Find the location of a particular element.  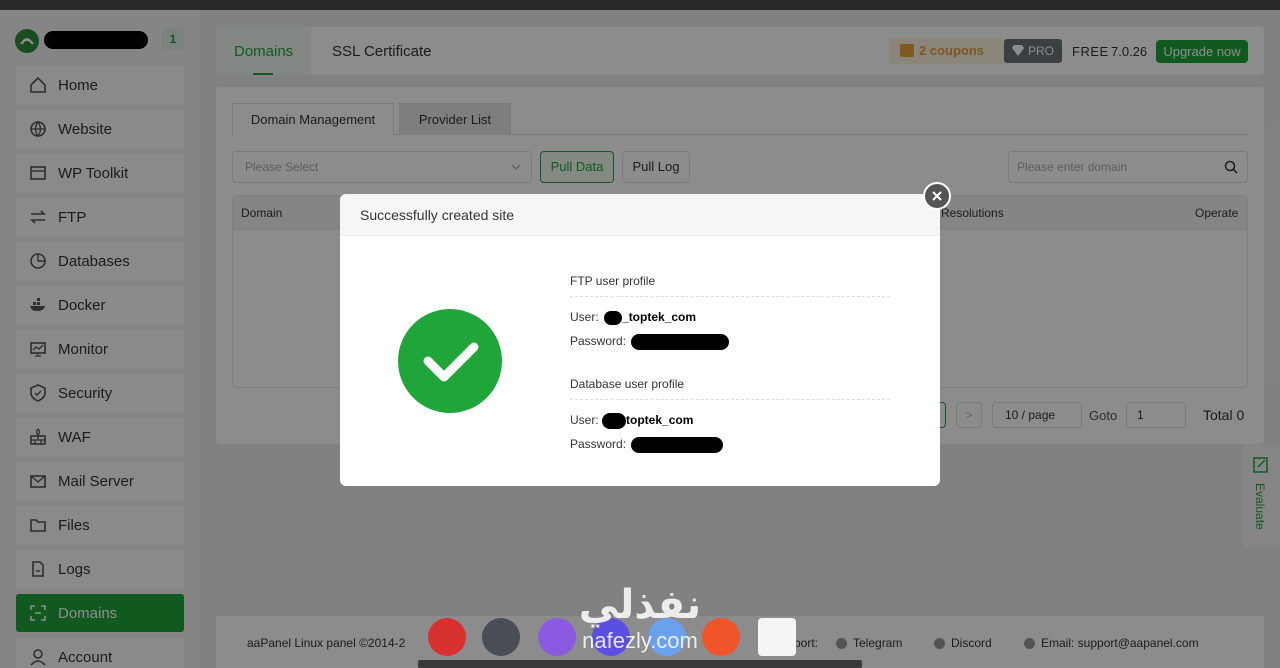

close-icon is located at coordinates (937, 196).